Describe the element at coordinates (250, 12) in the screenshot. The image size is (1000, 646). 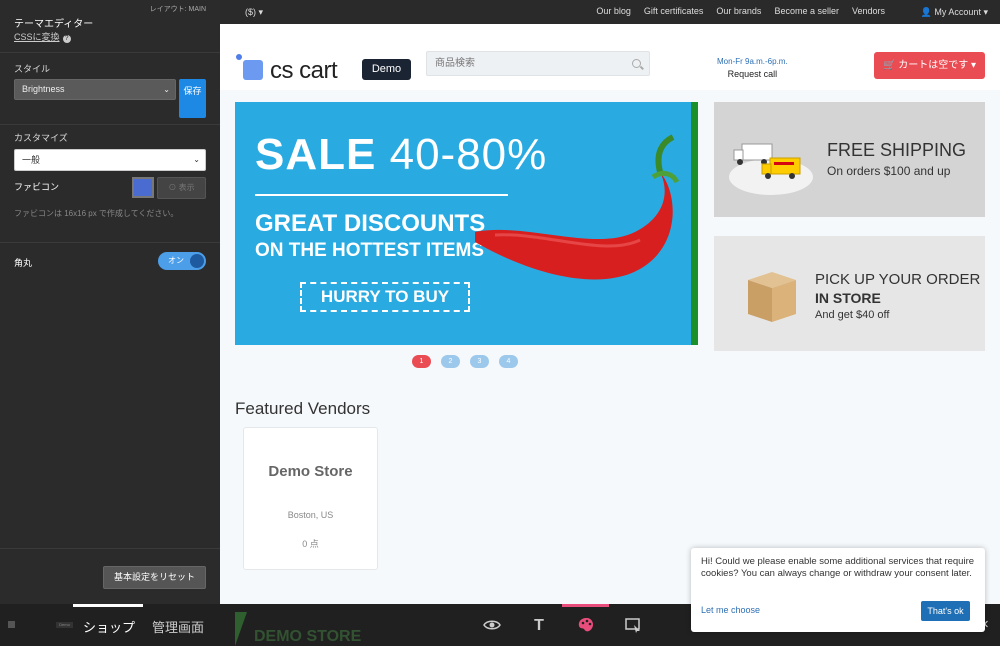
I see `currency-label: ($)` at that location.